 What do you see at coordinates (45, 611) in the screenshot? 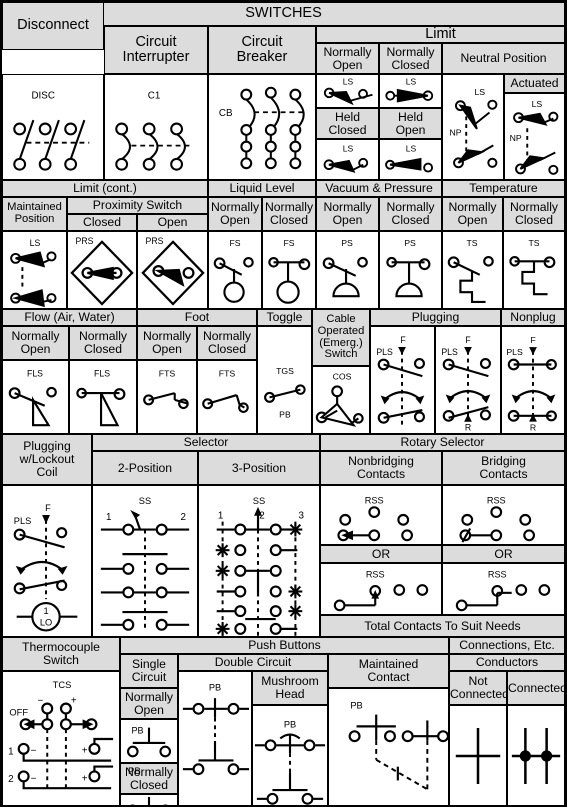
I see `symbol-lockout-coil-num: 1` at bounding box center [45, 611].